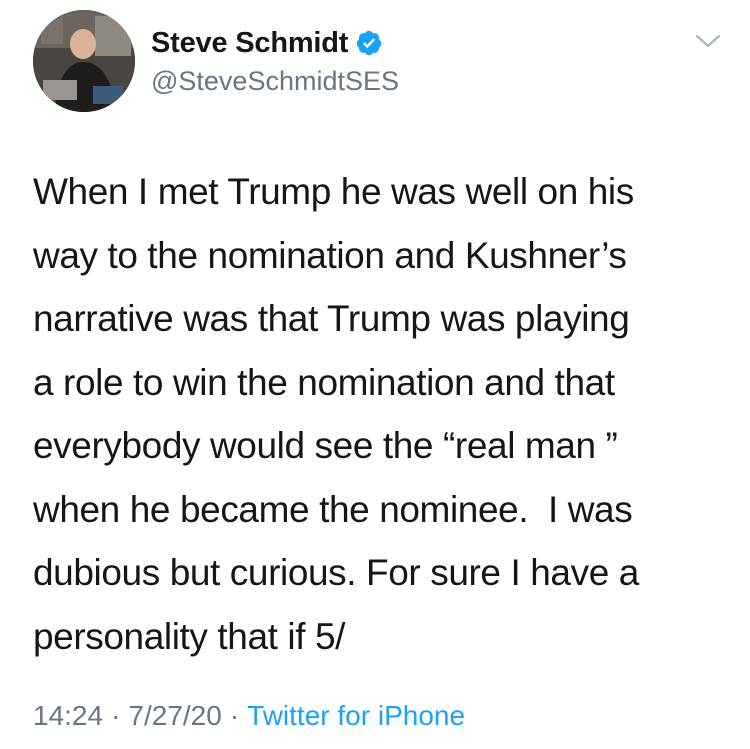 This screenshot has height=749, width=750. Describe the element at coordinates (336, 572) in the screenshot. I see `tweet-text-line: dubious but curious. For sure I have a` at that location.